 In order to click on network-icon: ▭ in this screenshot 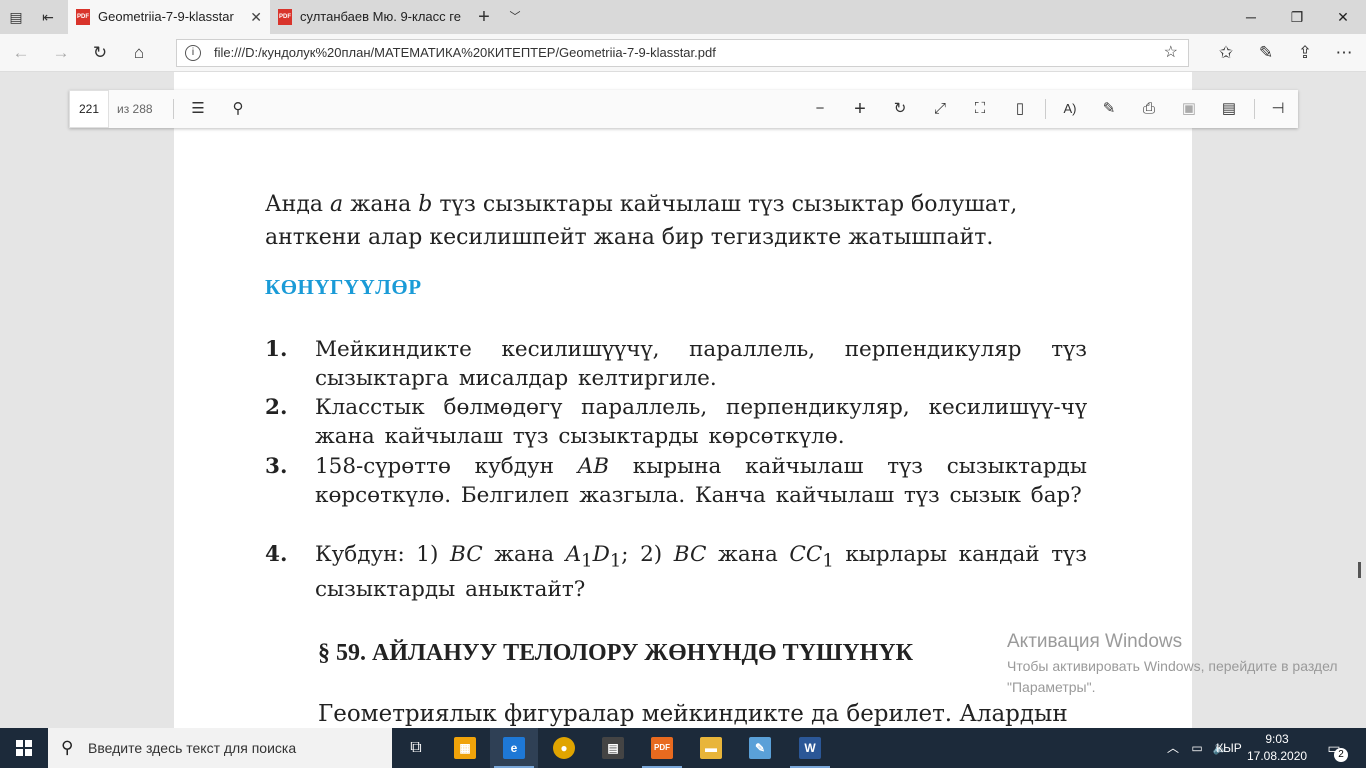, I will do `click(1197, 748)`.